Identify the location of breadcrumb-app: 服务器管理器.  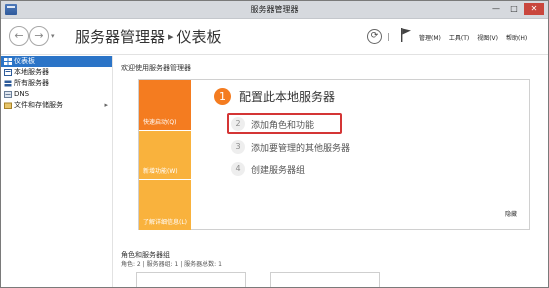
(120, 37).